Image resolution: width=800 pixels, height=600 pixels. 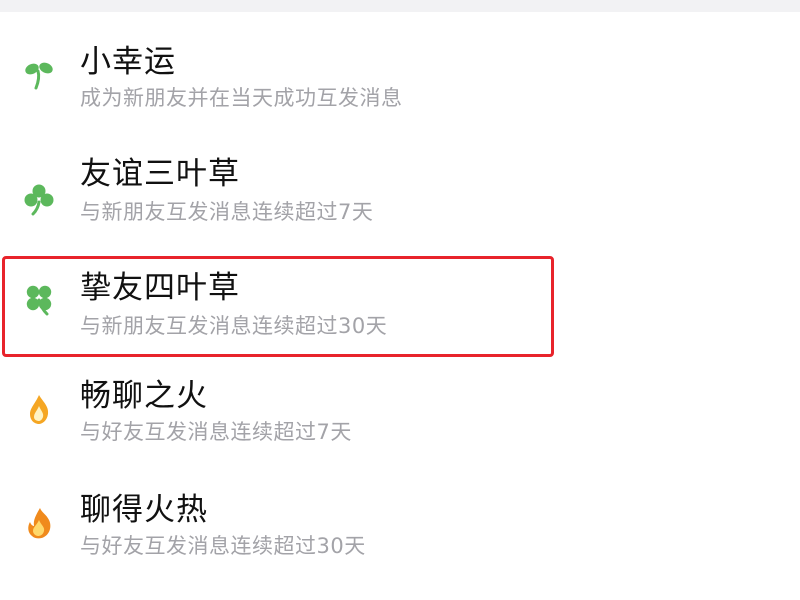 I want to click on big-flame-icon, so click(x=39, y=523).